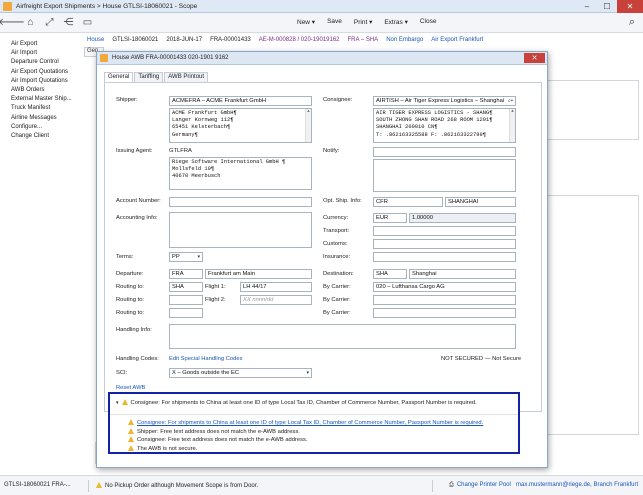 This screenshot has height=495, width=643. Describe the element at coordinates (462, 274) in the screenshot. I see `destination-name: Shanghai` at that location.